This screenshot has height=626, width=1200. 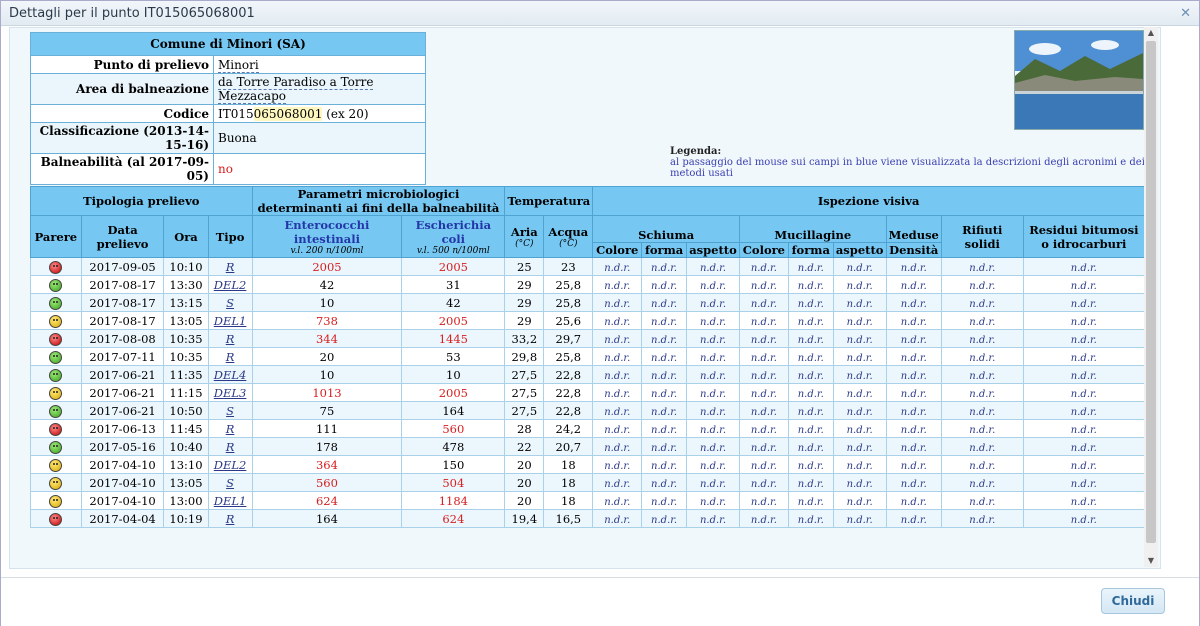 I want to click on info-header: Comune di Minori (SA), so click(x=228, y=44).